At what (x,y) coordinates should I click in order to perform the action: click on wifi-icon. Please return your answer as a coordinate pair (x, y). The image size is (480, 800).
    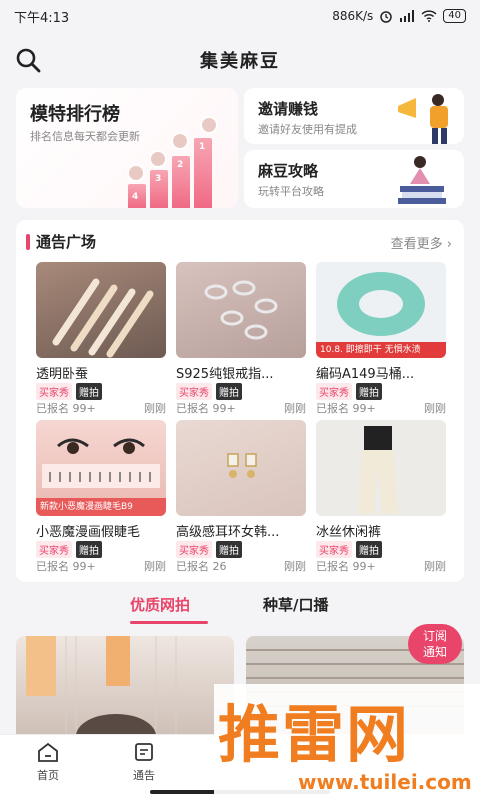
    Looking at the image, I should click on (429, 16).